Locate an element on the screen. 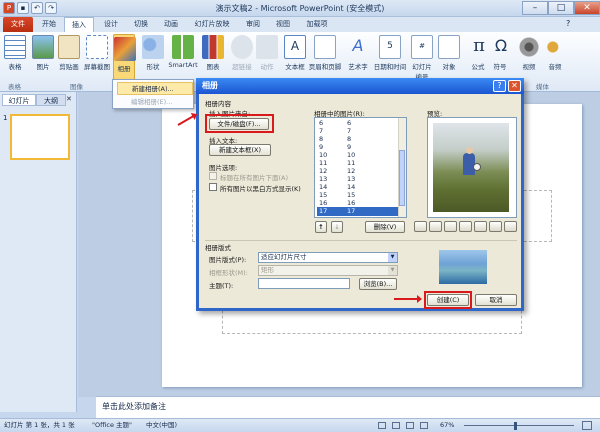 The height and width of the screenshot is (432, 600). tab-addins: 加载项 is located at coordinates (317, 24).